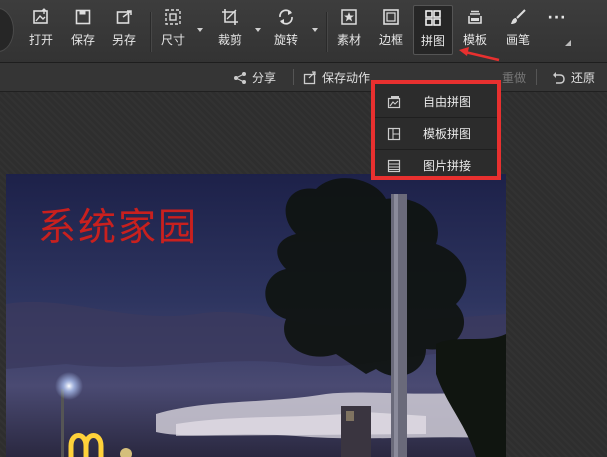 Image resolution: width=607 pixels, height=457 pixels. I want to click on rotate-button: 旋转, so click(286, 32).